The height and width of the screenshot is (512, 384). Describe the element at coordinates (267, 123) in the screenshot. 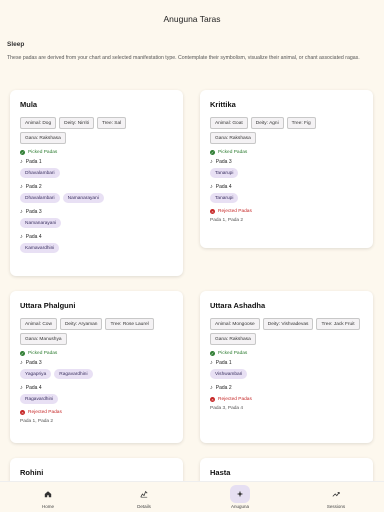

I see `deity-chip: Deity: Agni` at that location.